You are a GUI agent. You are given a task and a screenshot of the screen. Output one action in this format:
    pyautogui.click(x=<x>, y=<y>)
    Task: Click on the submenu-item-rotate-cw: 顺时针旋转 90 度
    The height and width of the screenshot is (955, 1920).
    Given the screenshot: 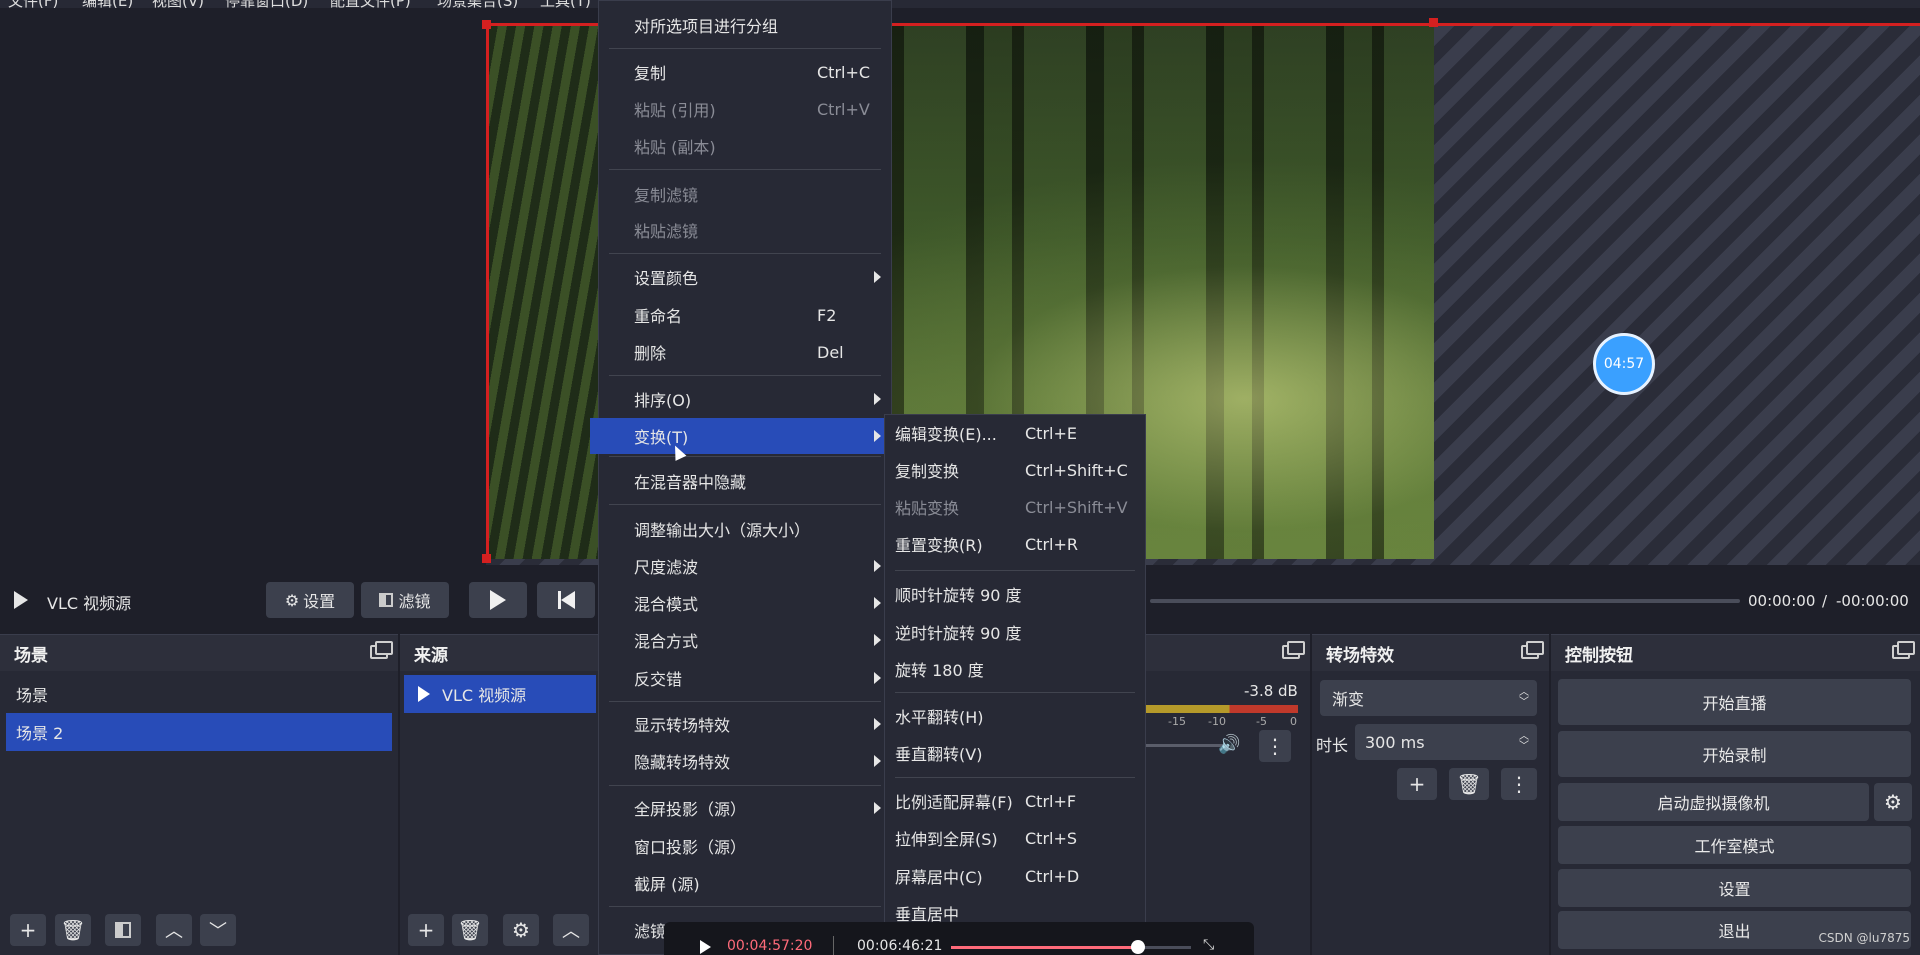 What is the action you would take?
    pyautogui.click(x=1015, y=594)
    